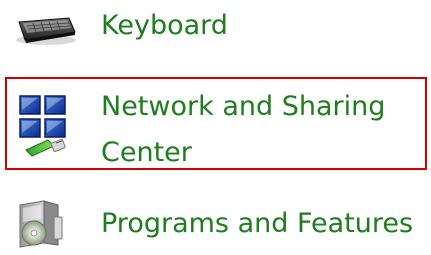 Image resolution: width=431 pixels, height=255 pixels. I want to click on label-line-1: Network and Sharing, so click(243, 106).